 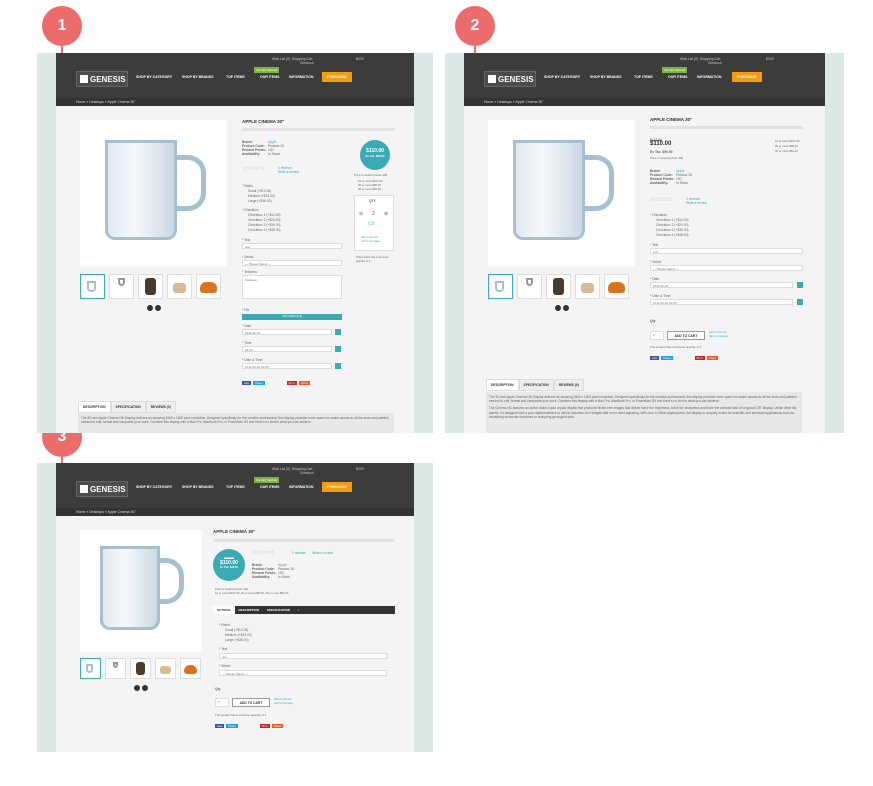 I want to click on textarea-input: Textarea, so click(x=292, y=287).